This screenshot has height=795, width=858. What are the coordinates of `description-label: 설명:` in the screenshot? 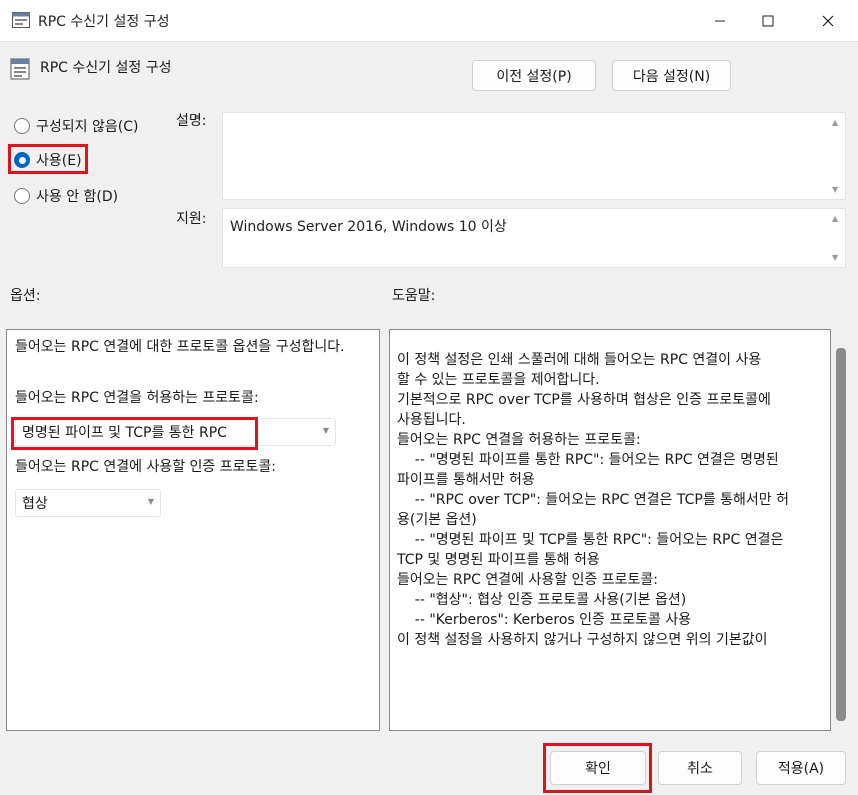 It's located at (191, 121).